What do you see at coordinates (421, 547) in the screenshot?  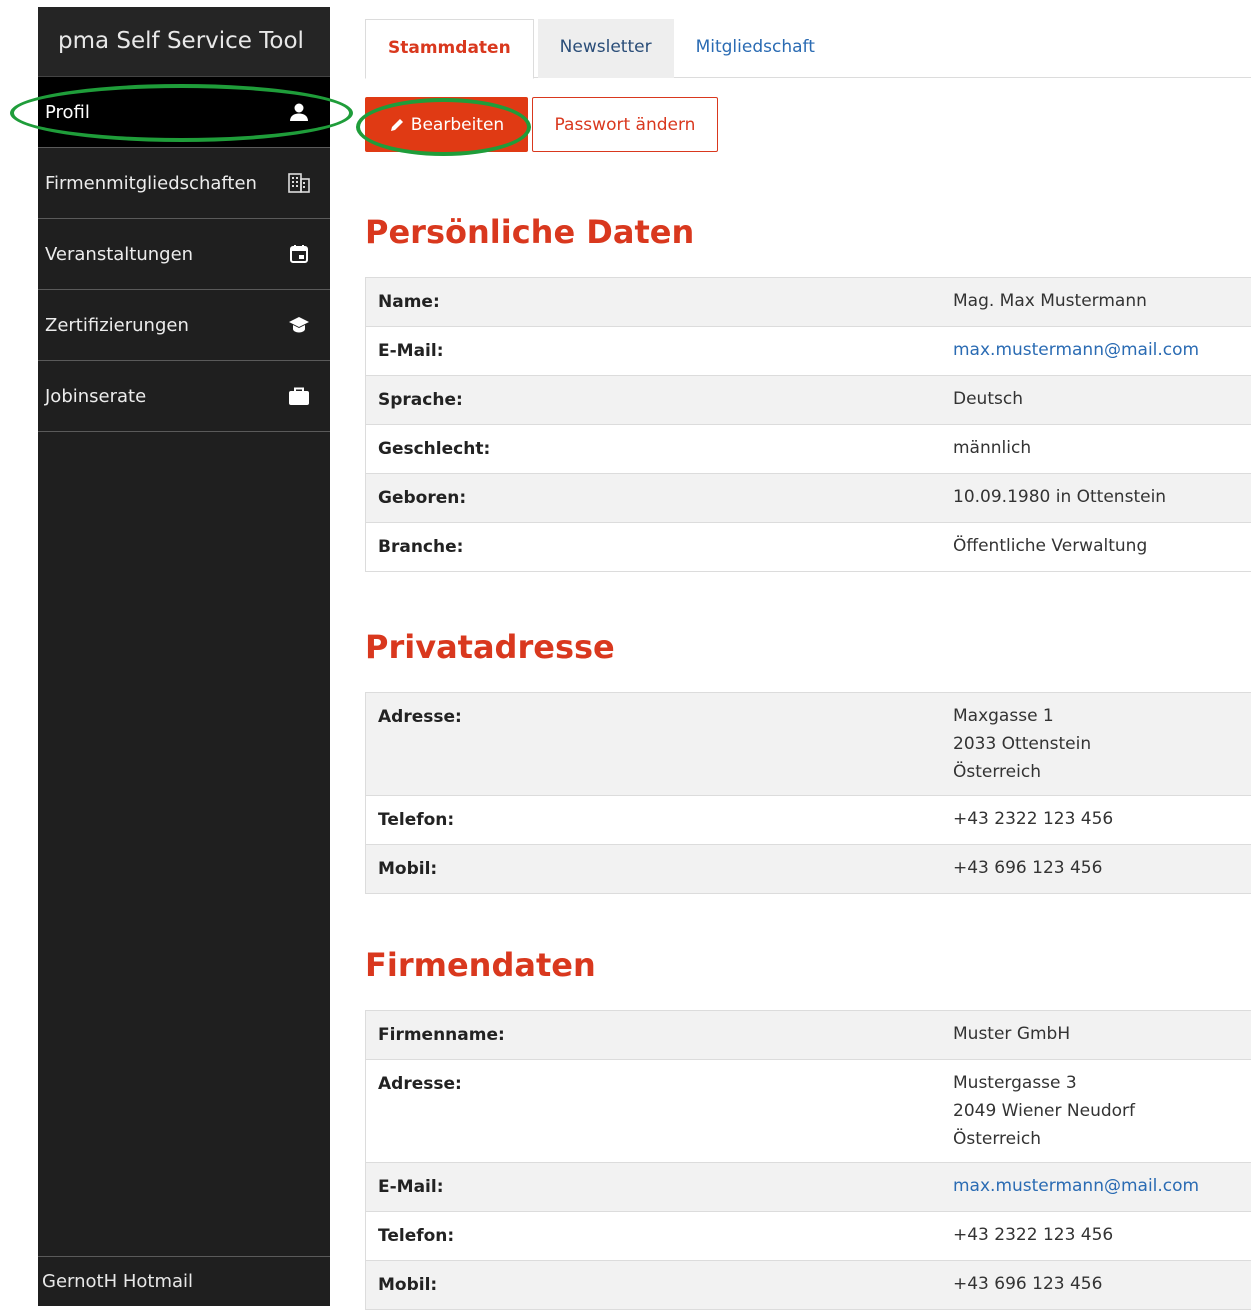 I see `row-label: Branche:` at bounding box center [421, 547].